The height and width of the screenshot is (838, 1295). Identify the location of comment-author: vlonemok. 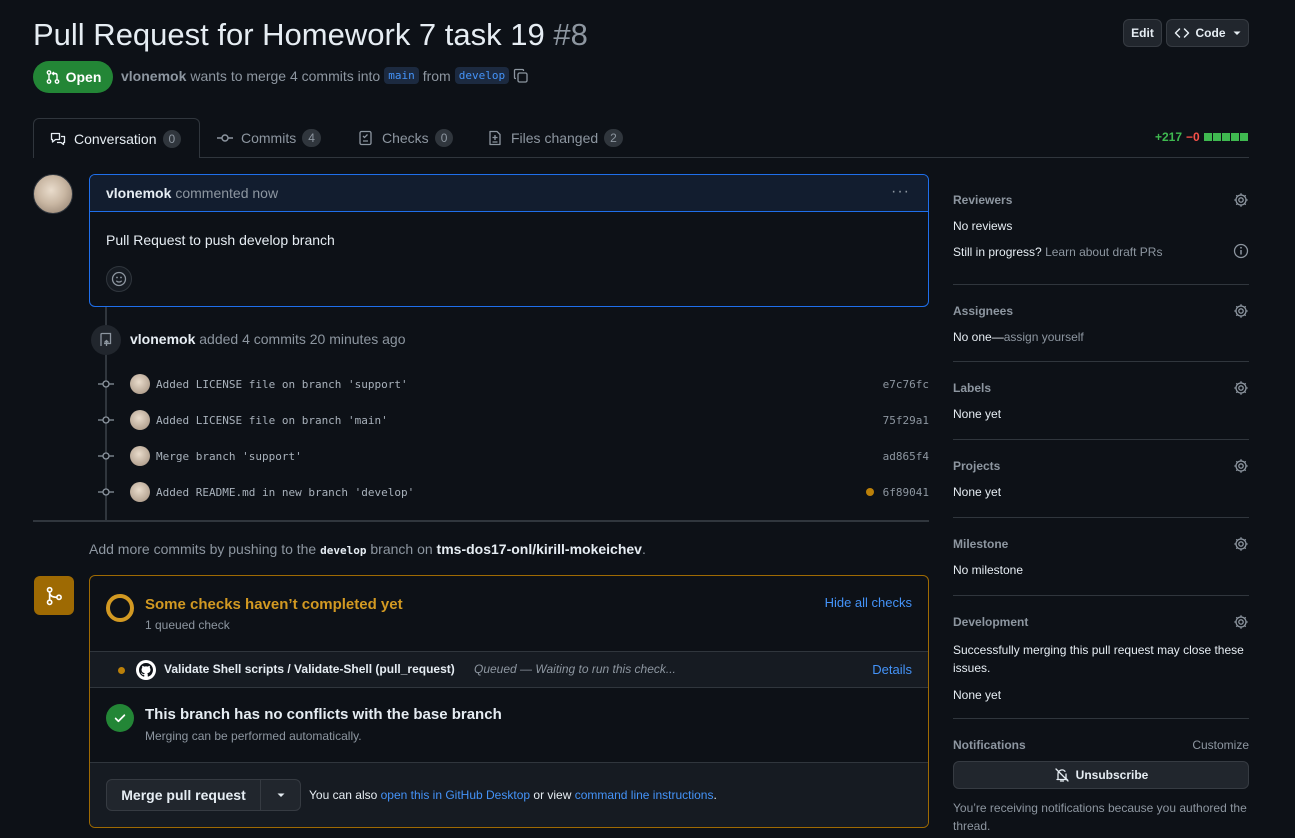
(138, 193).